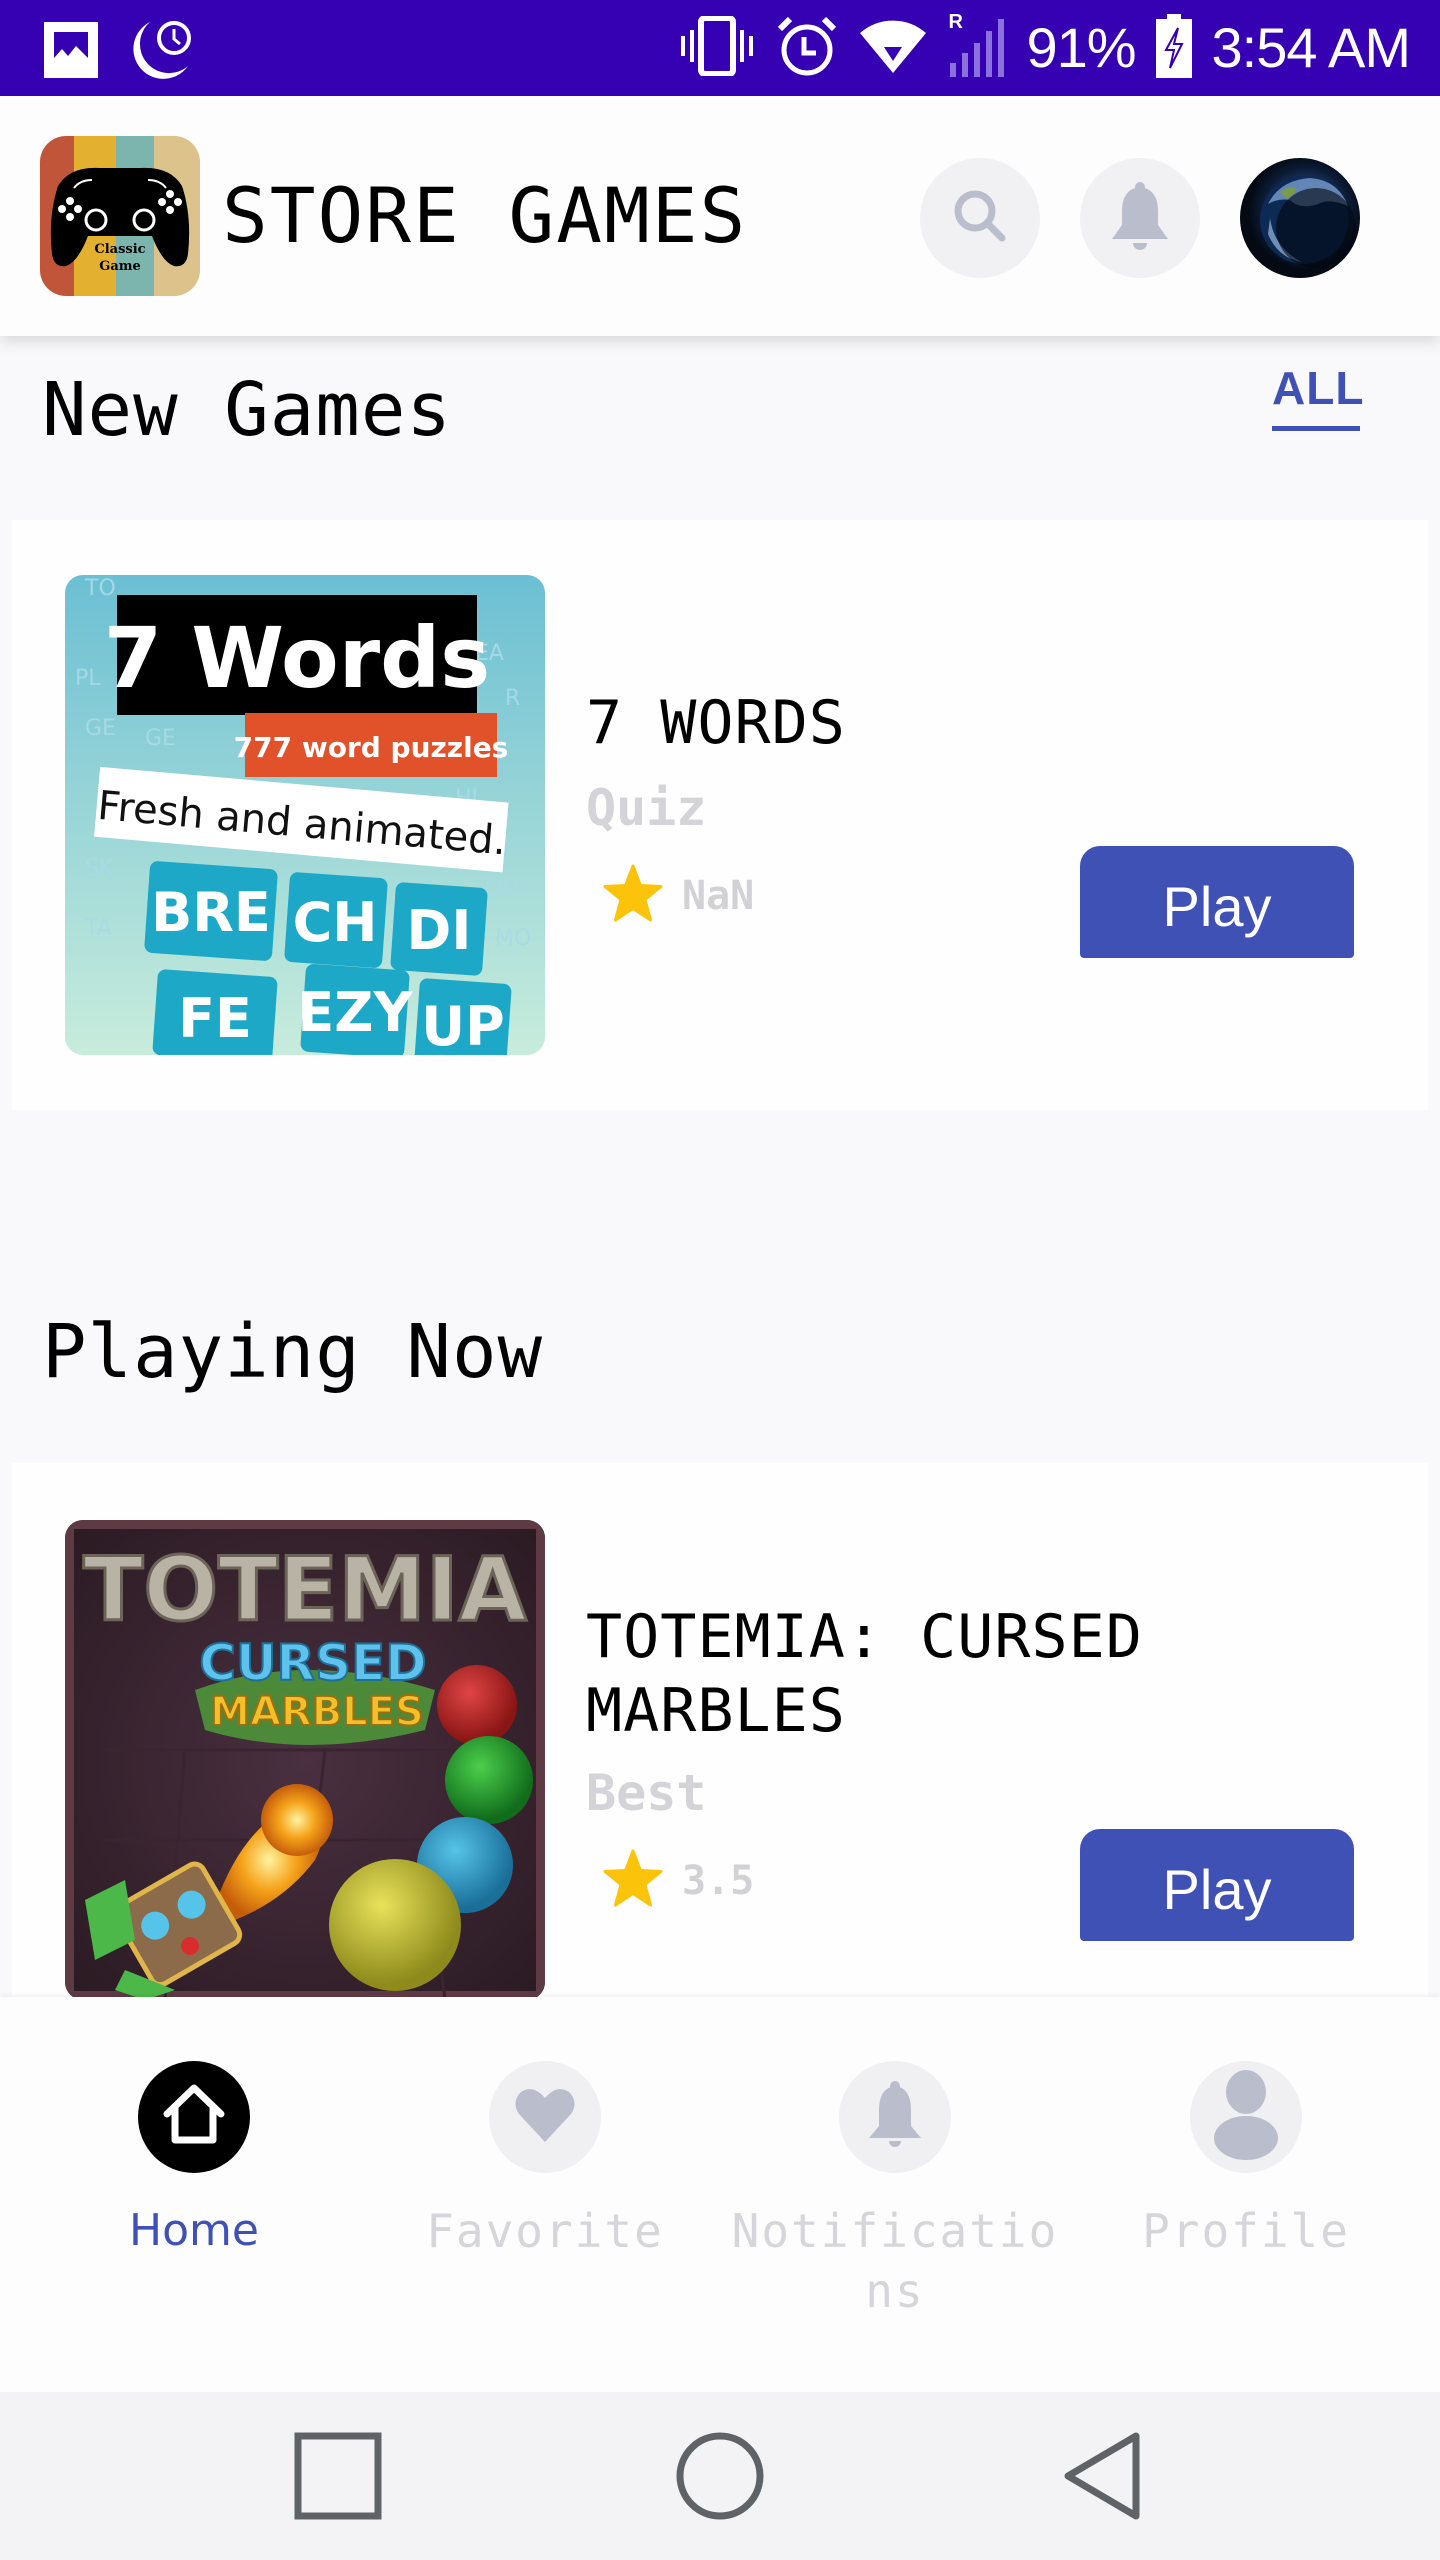 The width and height of the screenshot is (1440, 2560). Describe the element at coordinates (513, 938) in the screenshot. I see `svg-text: MO` at that location.